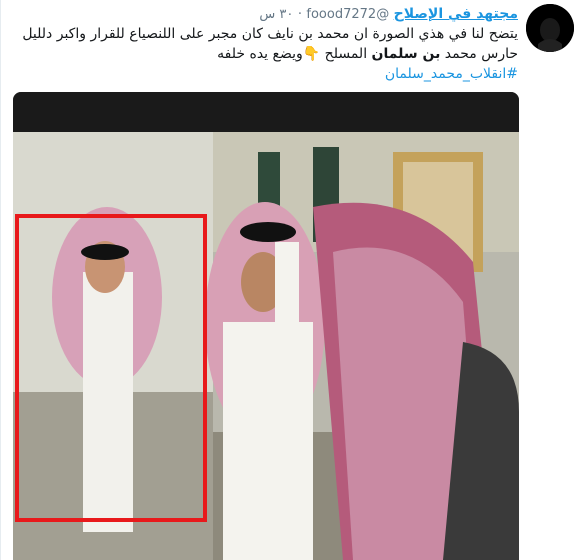  Describe the element at coordinates (406, 54) in the screenshot. I see `tweet-text-bold: بن سلمان` at that location.